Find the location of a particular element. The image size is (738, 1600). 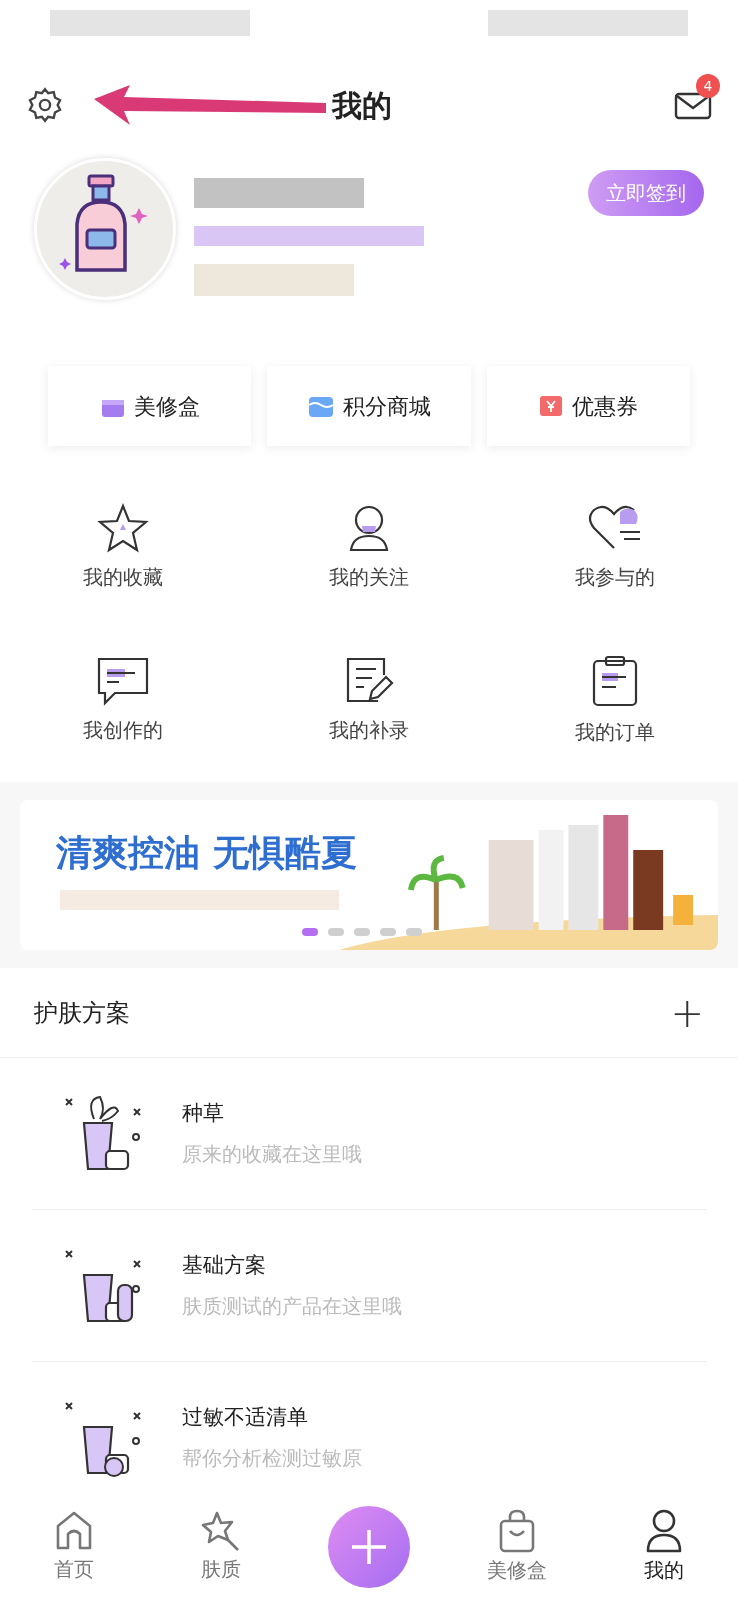

shortcut-card: 美修盒 is located at coordinates (150, 406).